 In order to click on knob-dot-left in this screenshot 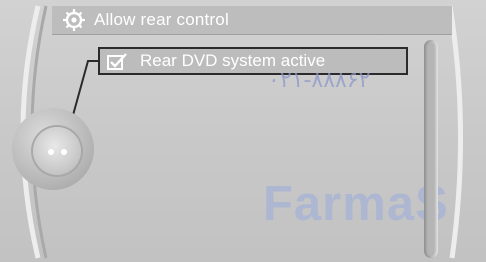, I will do `click(51, 152)`.